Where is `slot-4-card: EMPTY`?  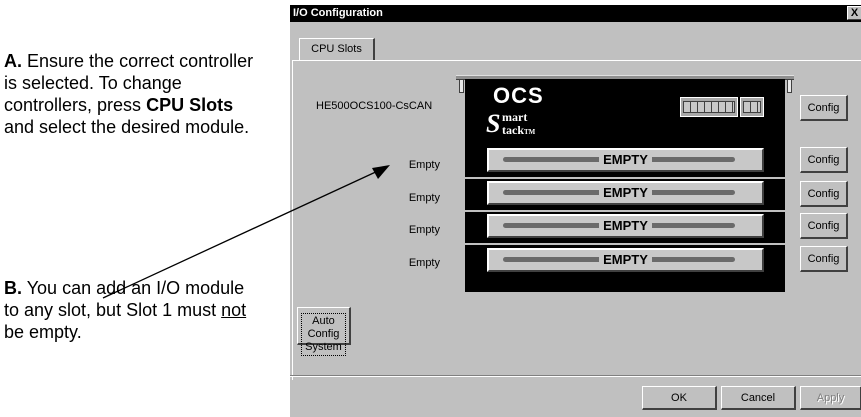
slot-4-card: EMPTY is located at coordinates (625, 260).